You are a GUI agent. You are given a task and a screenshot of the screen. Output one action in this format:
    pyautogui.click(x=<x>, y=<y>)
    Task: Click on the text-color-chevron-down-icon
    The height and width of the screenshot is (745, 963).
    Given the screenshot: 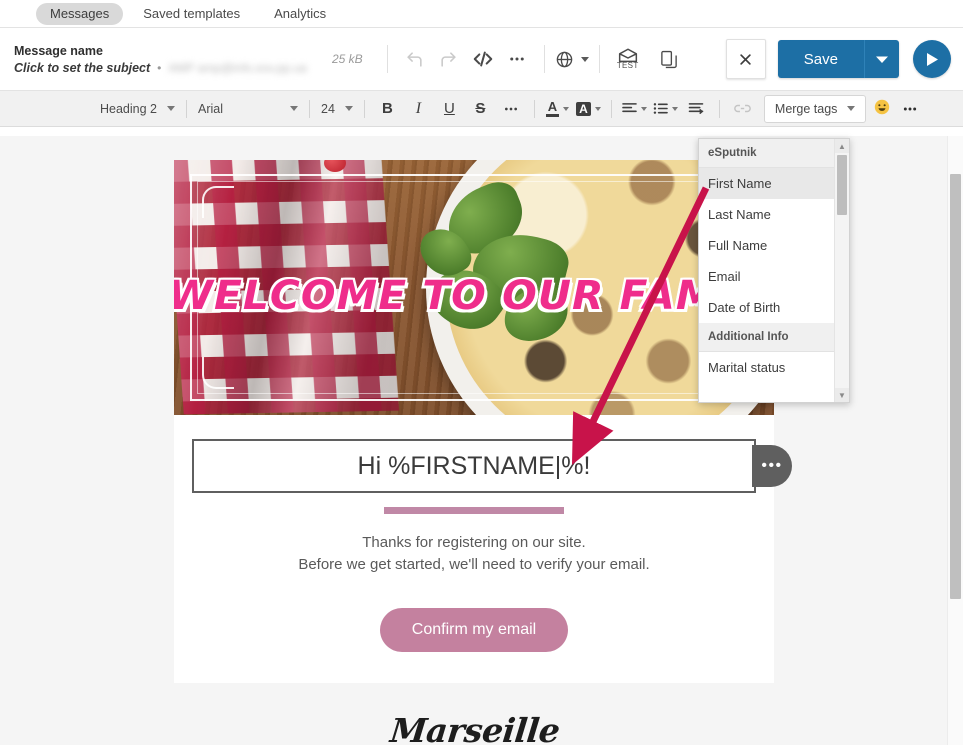 What is the action you would take?
    pyautogui.click(x=565, y=108)
    